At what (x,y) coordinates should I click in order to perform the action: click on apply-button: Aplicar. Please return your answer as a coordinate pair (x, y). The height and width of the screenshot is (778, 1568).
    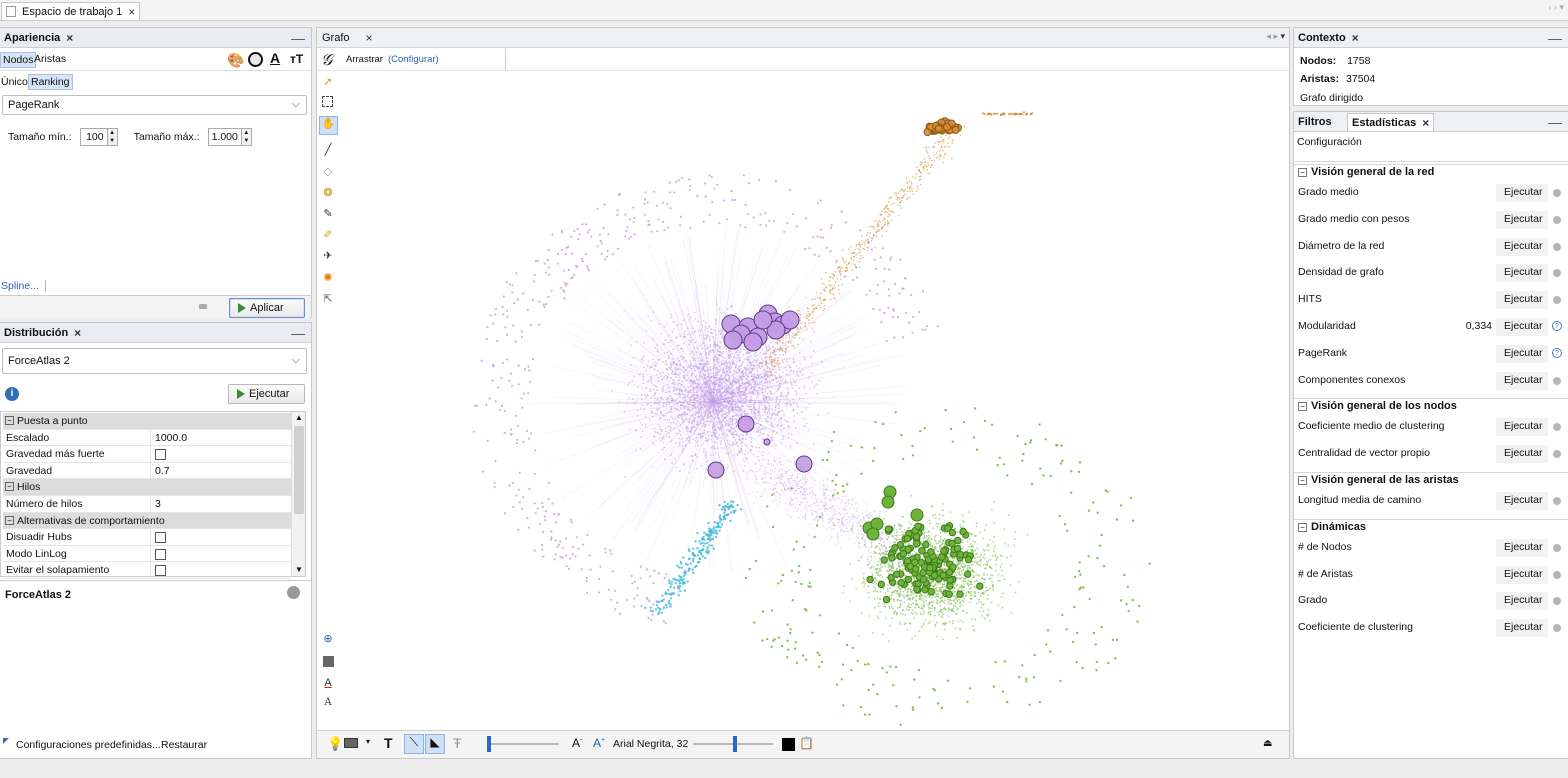
    Looking at the image, I should click on (267, 308).